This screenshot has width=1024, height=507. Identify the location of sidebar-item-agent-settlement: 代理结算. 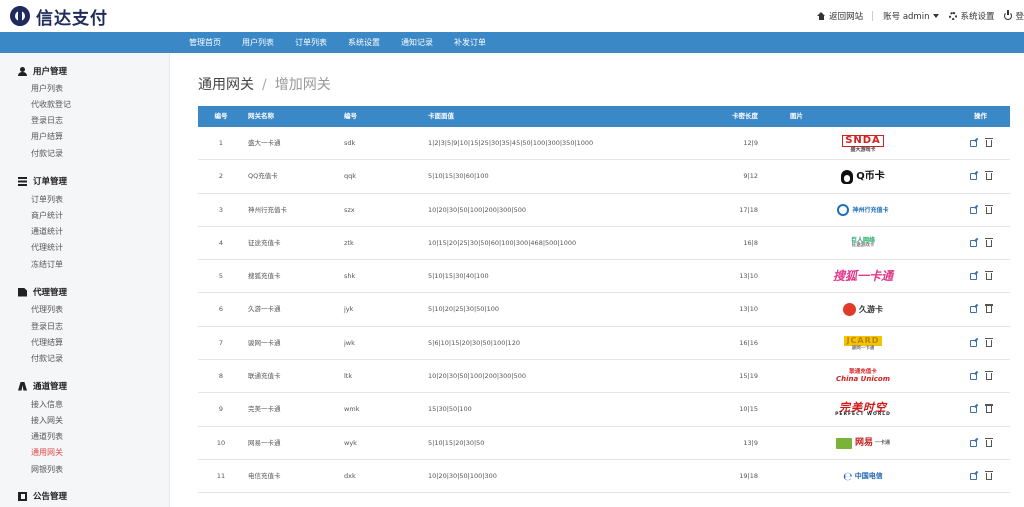
(47, 343).